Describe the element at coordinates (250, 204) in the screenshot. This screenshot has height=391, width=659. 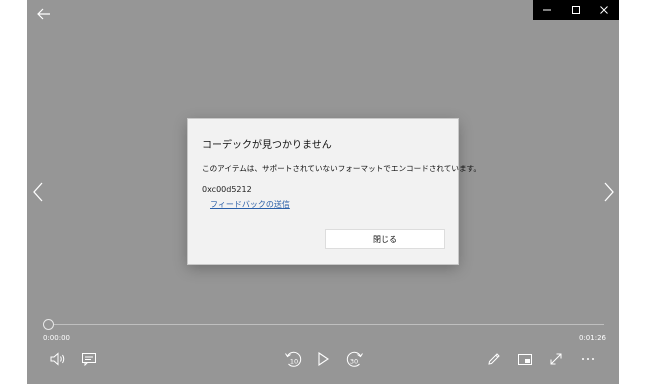
I see `send-feedback-link: フィードバックの送信` at that location.